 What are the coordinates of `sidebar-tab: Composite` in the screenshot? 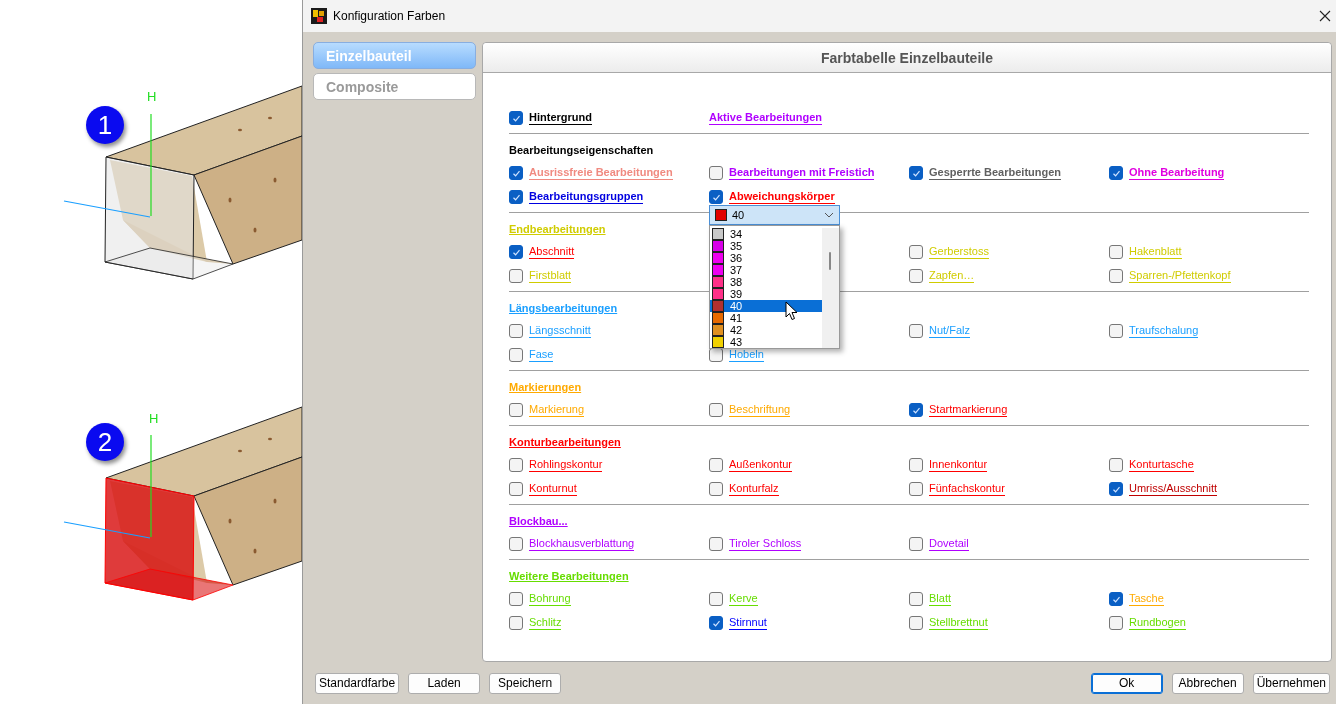 It's located at (394, 86).